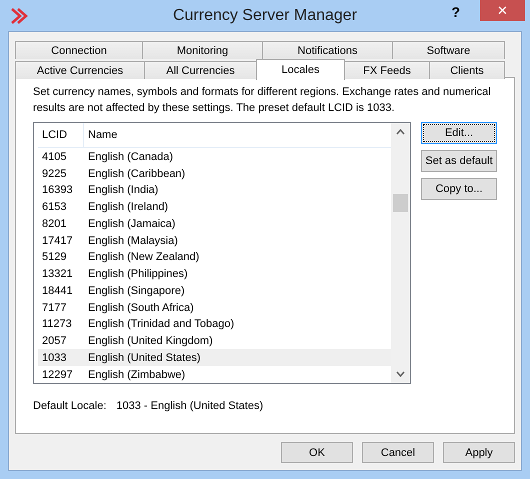 This screenshot has height=479, width=530. I want to click on lcid-cell-text: 6153, so click(54, 207).